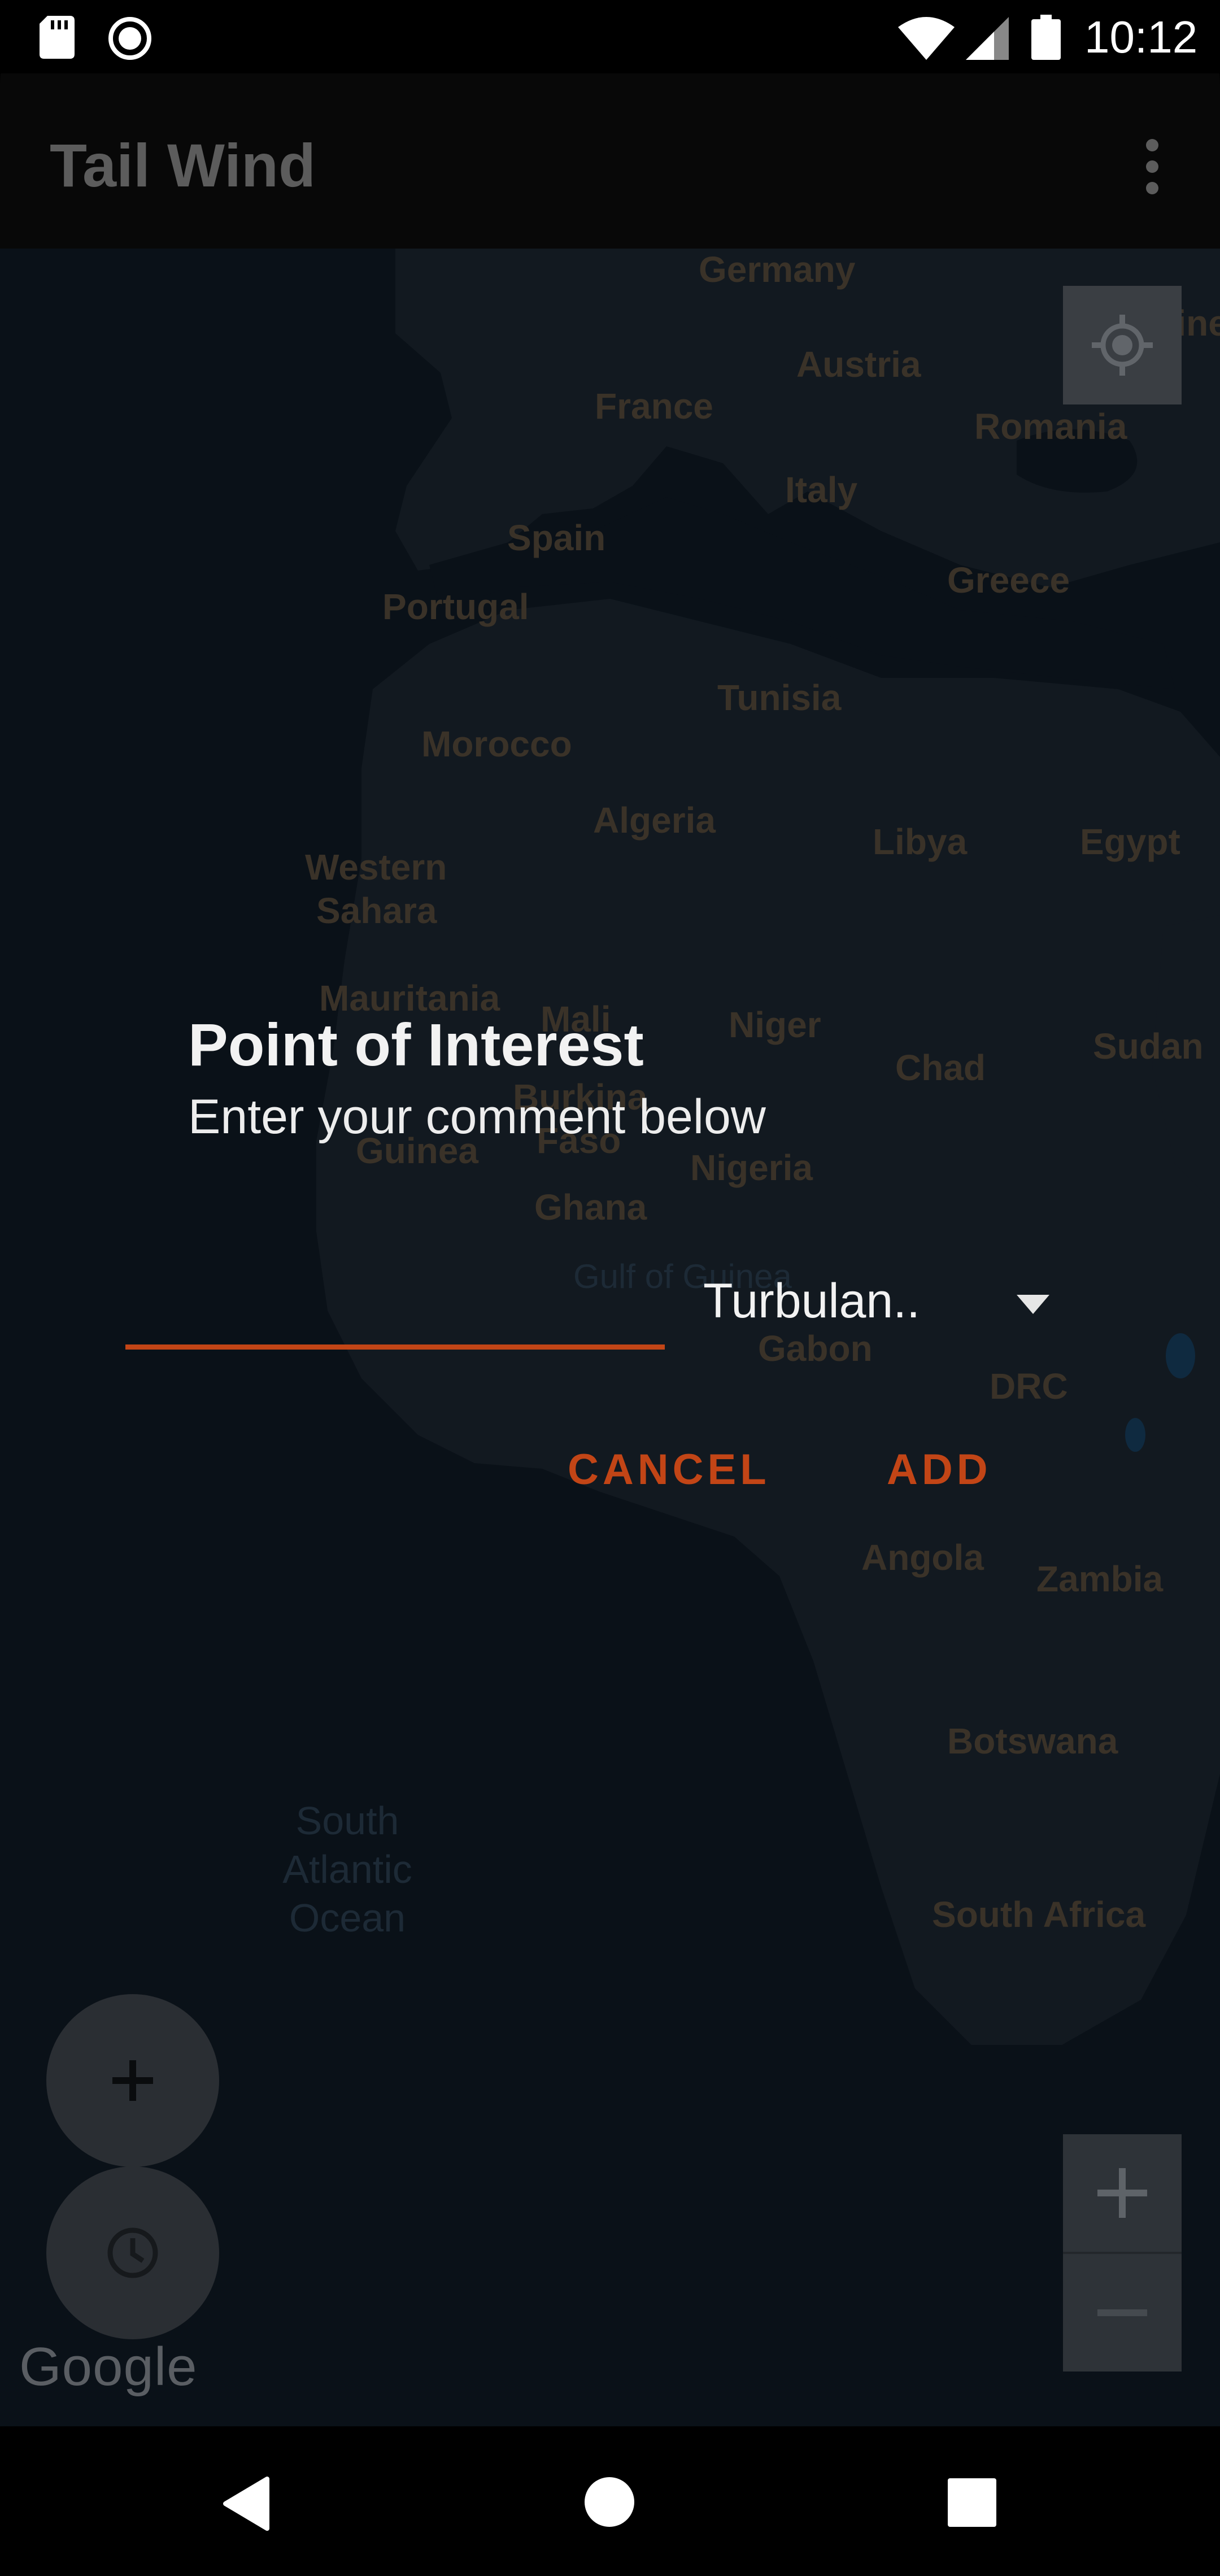 This screenshot has height=2576, width=1220. What do you see at coordinates (396, 1289) in the screenshot?
I see `comment-input` at bounding box center [396, 1289].